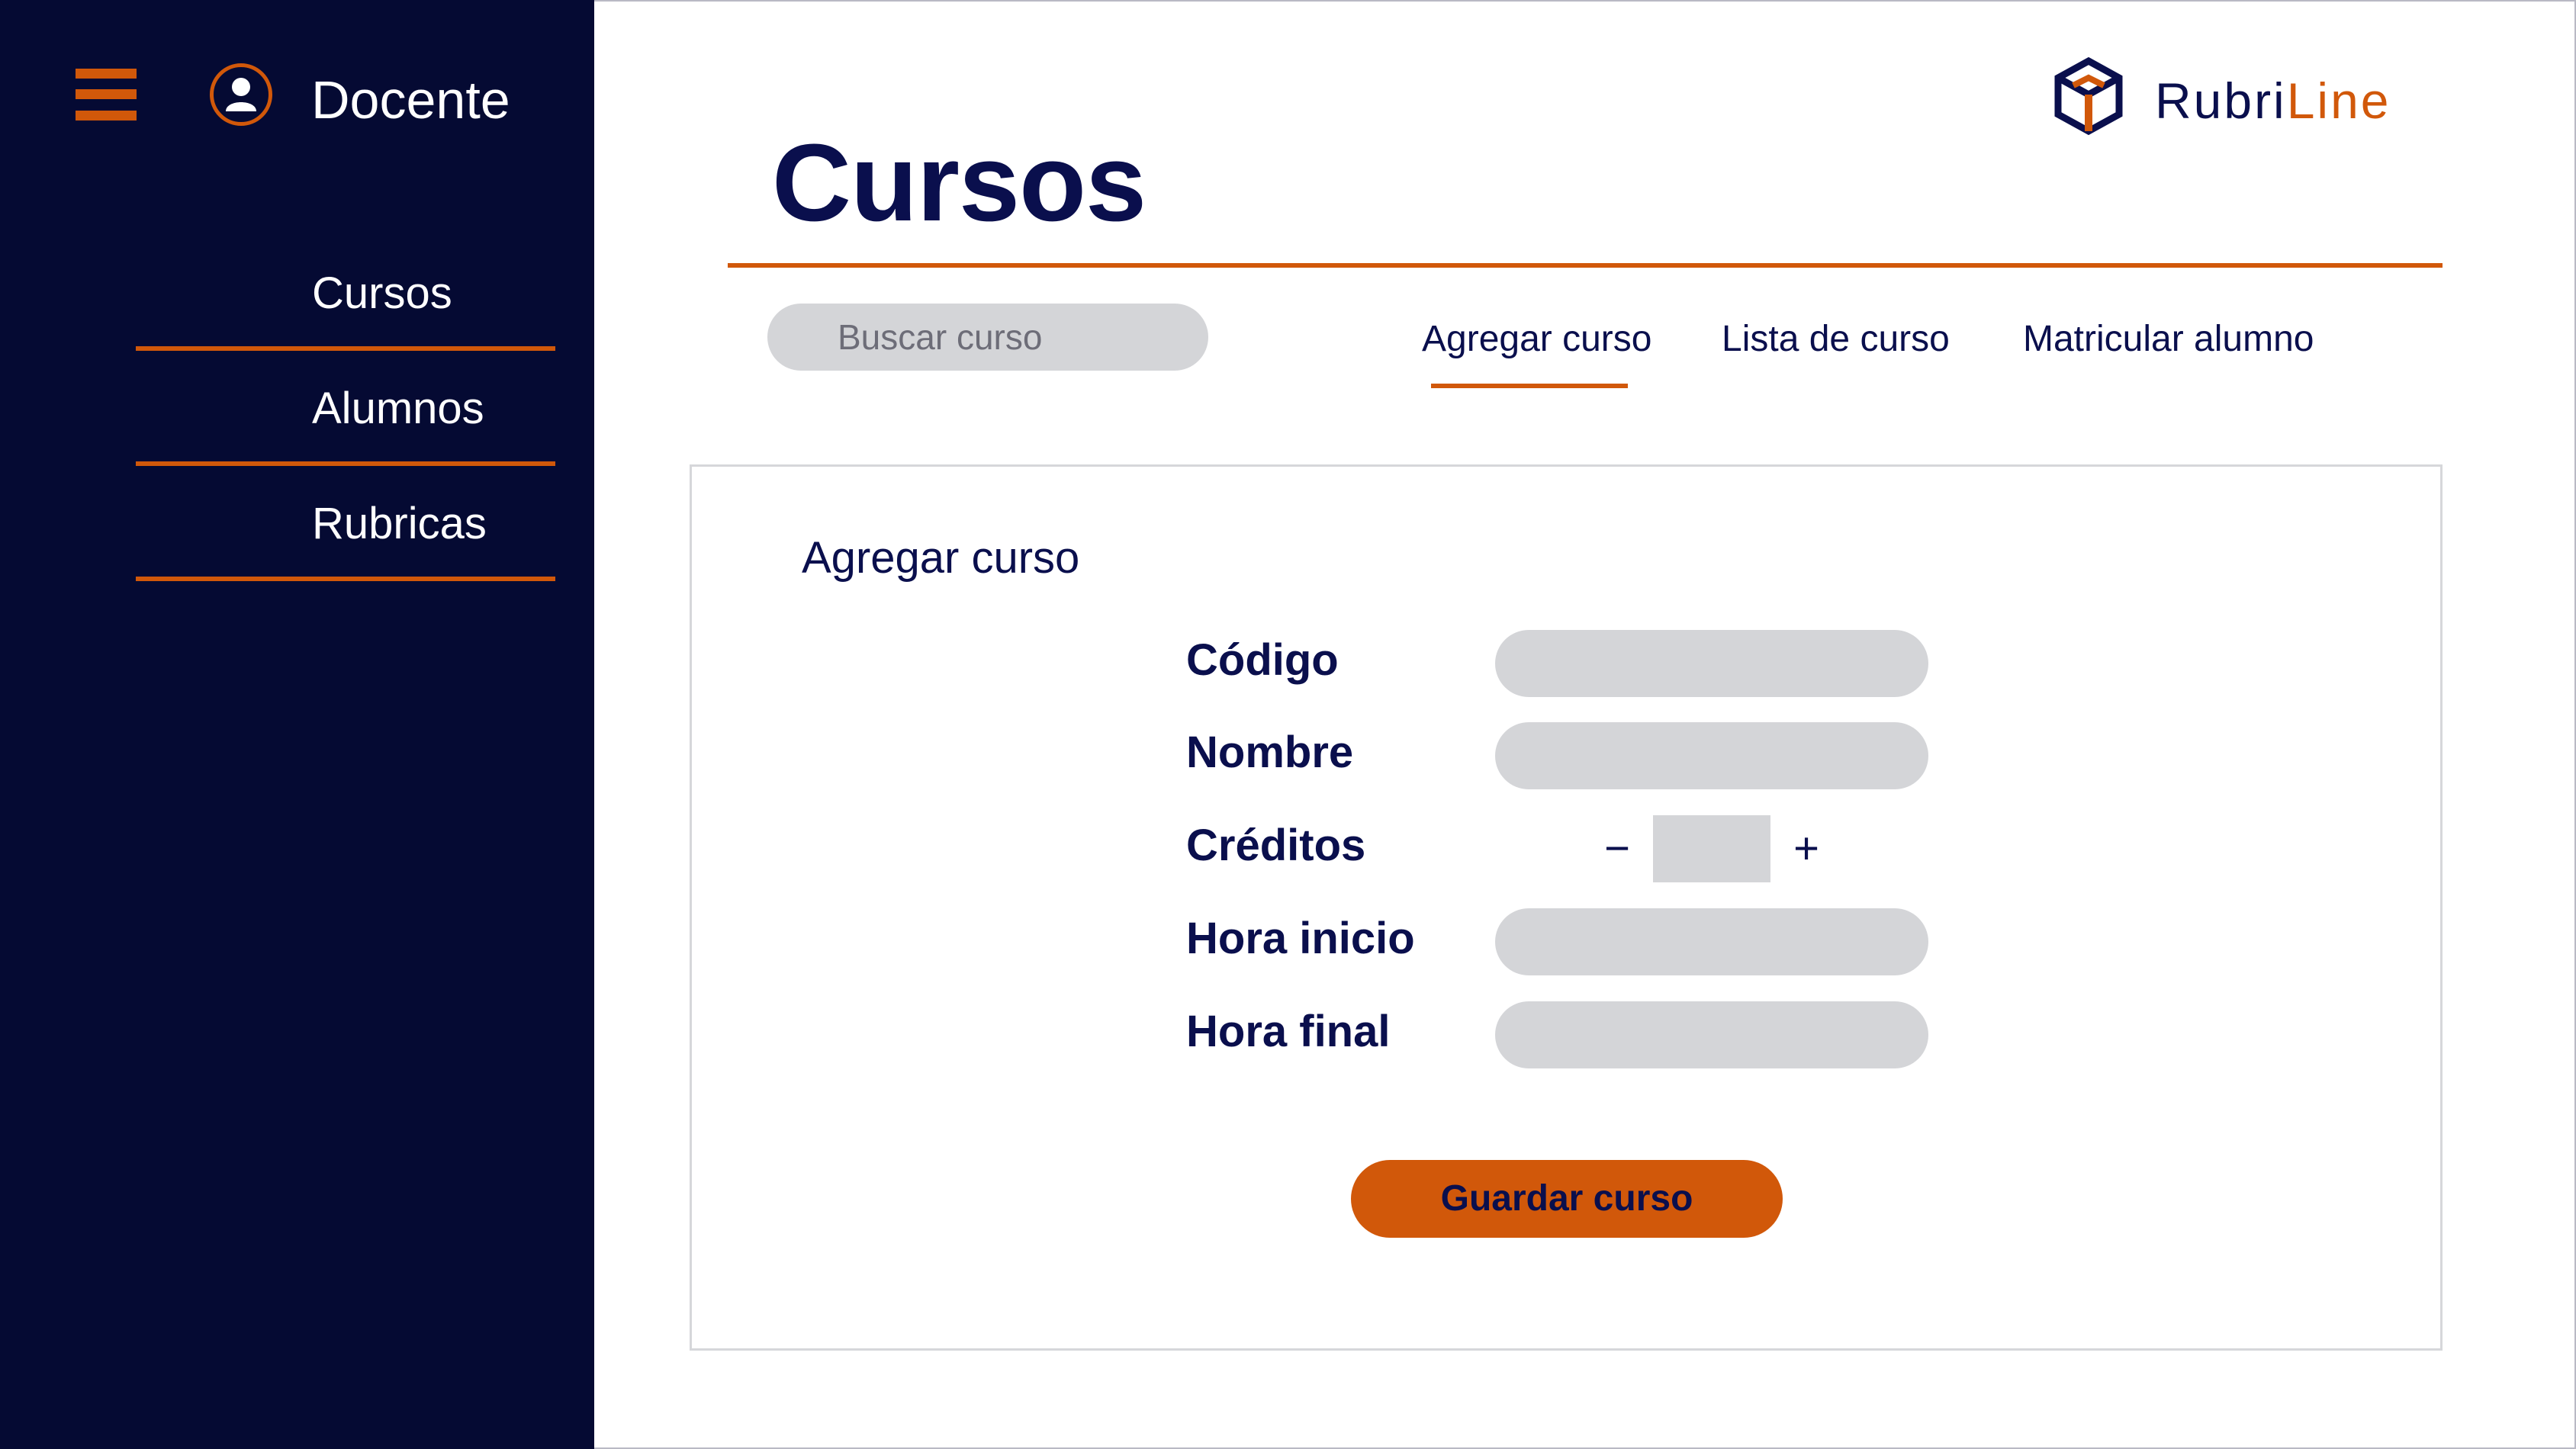  Describe the element at coordinates (1537, 340) in the screenshot. I see `tab-agregar-curso: Agregar curso` at that location.